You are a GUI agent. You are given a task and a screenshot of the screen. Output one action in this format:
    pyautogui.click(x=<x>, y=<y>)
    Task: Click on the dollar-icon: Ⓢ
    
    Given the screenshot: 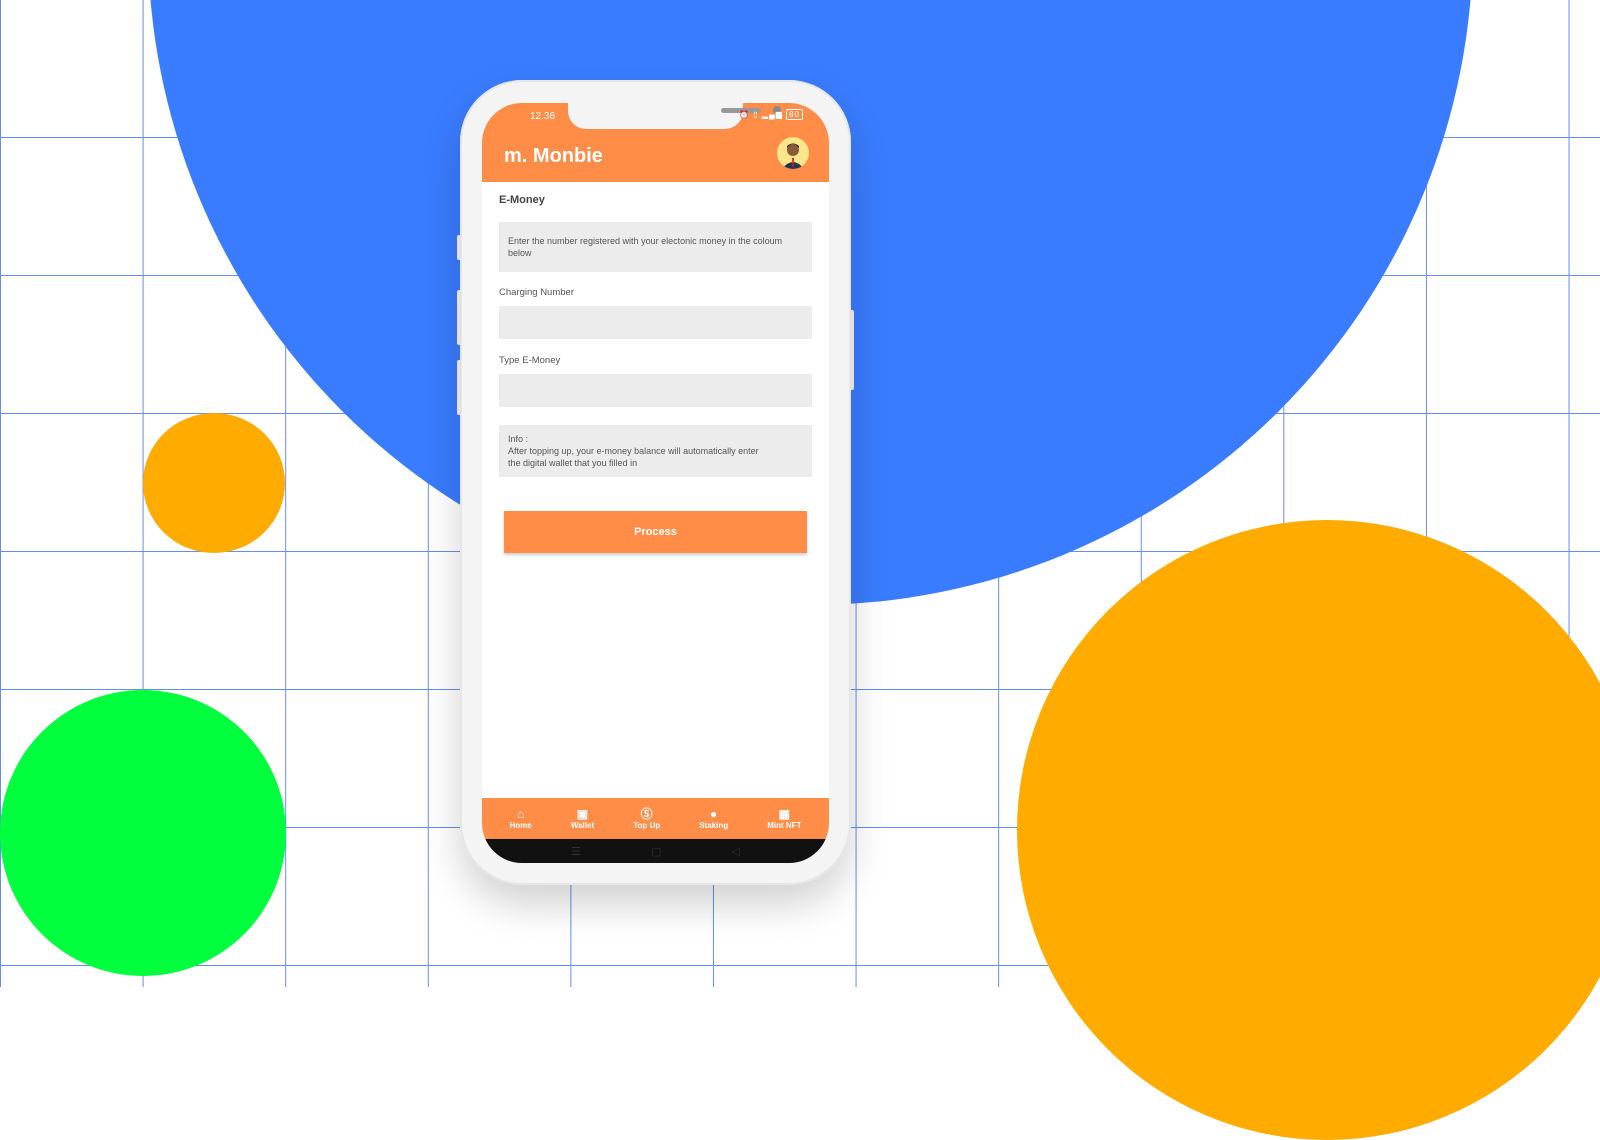 What is the action you would take?
    pyautogui.click(x=646, y=814)
    